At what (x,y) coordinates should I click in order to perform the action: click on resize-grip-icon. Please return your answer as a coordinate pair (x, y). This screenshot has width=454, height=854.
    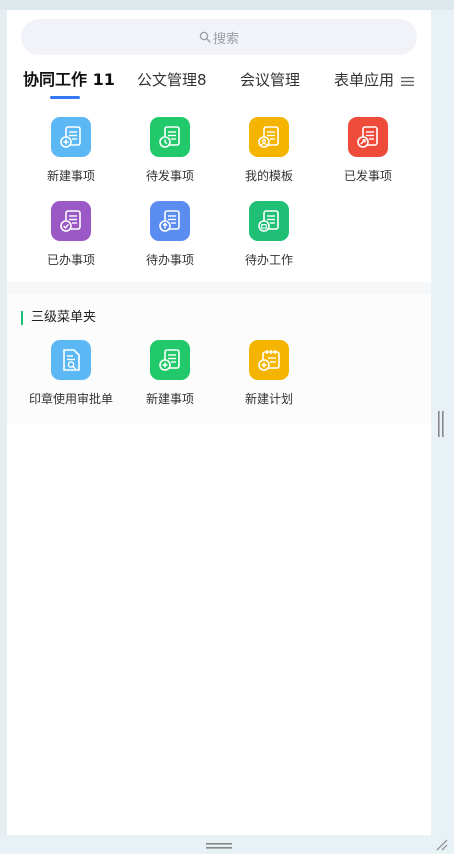
    Looking at the image, I should click on (442, 845).